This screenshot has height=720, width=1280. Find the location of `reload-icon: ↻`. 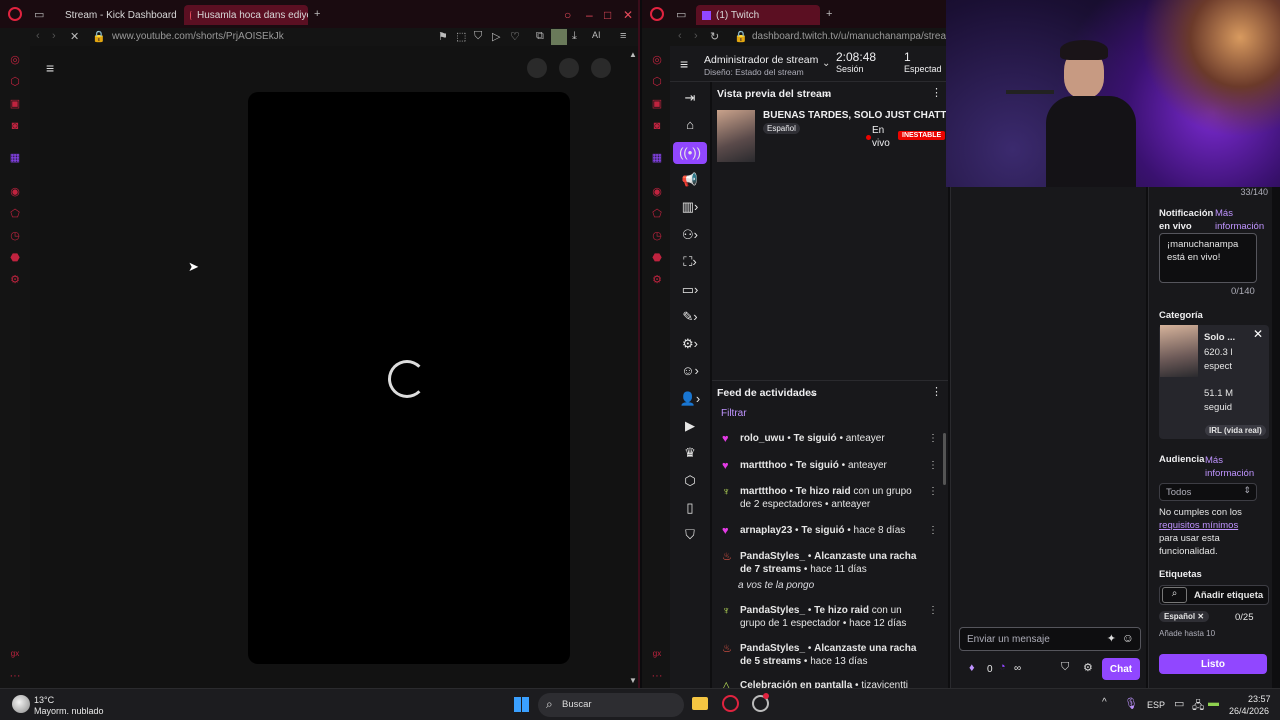

reload-icon: ↻ is located at coordinates (714, 36).